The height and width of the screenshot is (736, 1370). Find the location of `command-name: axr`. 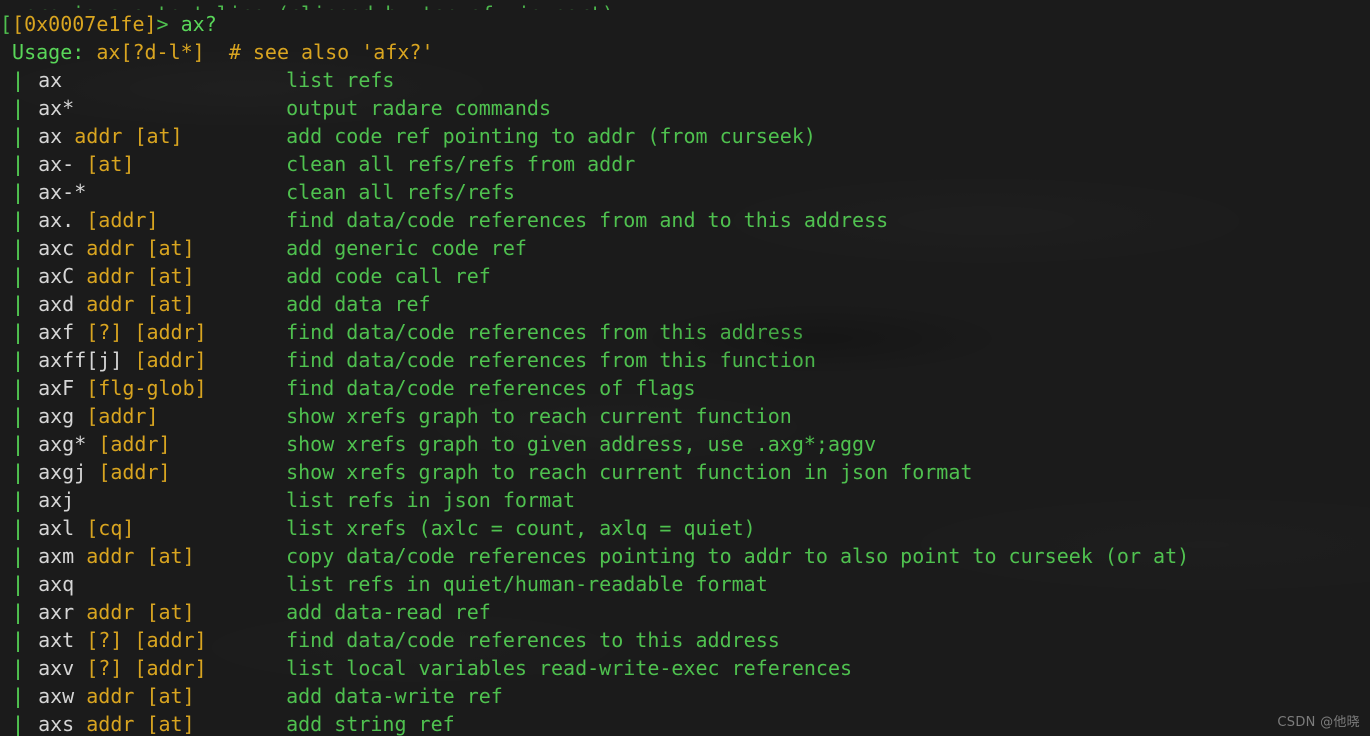

command-name: axr is located at coordinates (56, 612).